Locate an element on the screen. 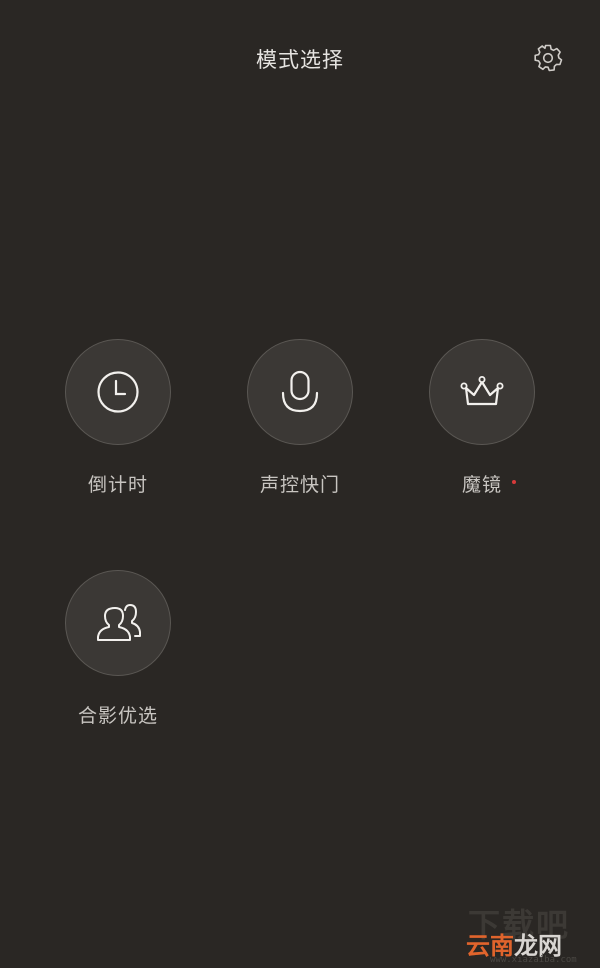 The width and height of the screenshot is (600, 968). mode-group-label: 合影优选 is located at coordinates (117, 716).